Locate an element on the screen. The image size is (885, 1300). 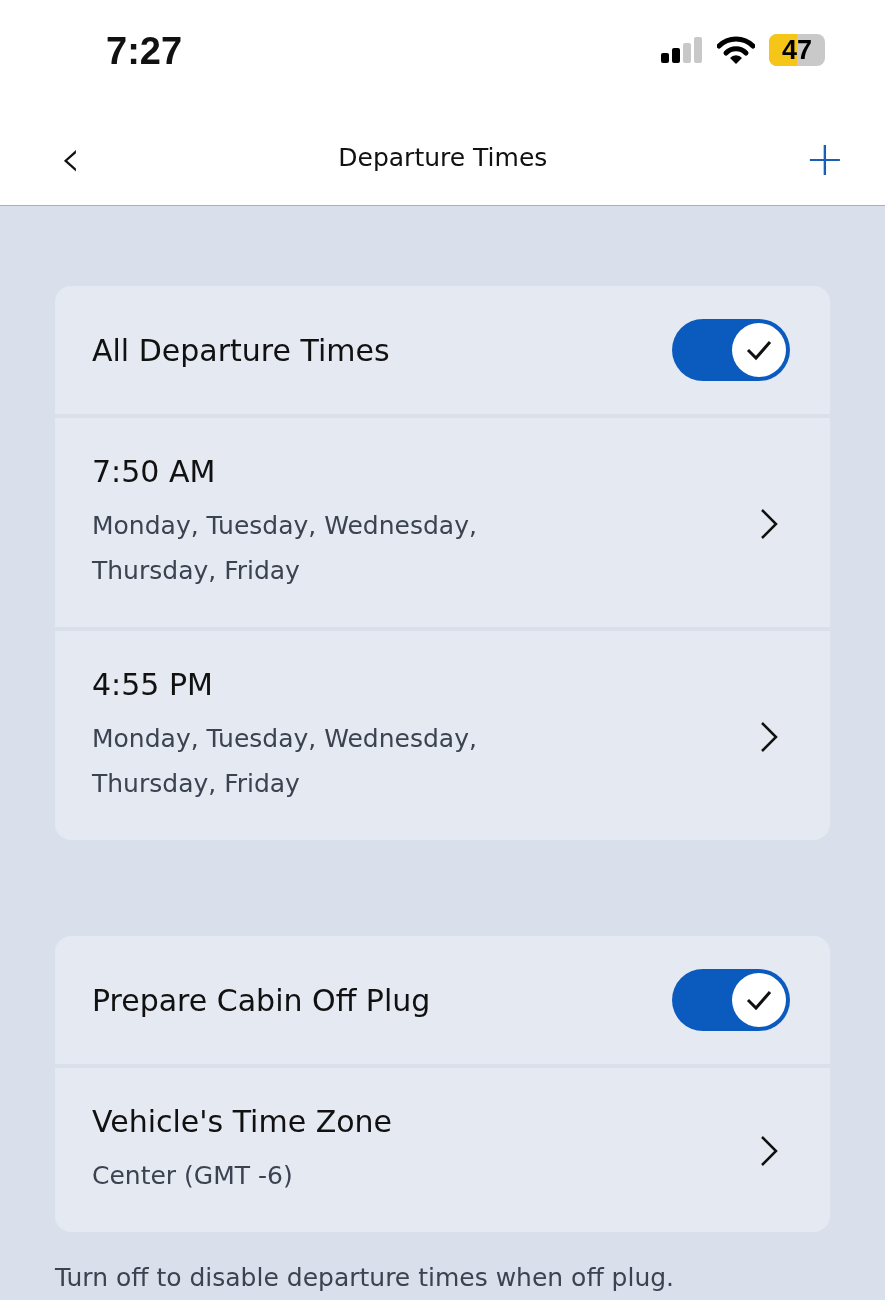
item-subtitle: Center (GMT -6) is located at coordinates (193, 1176).